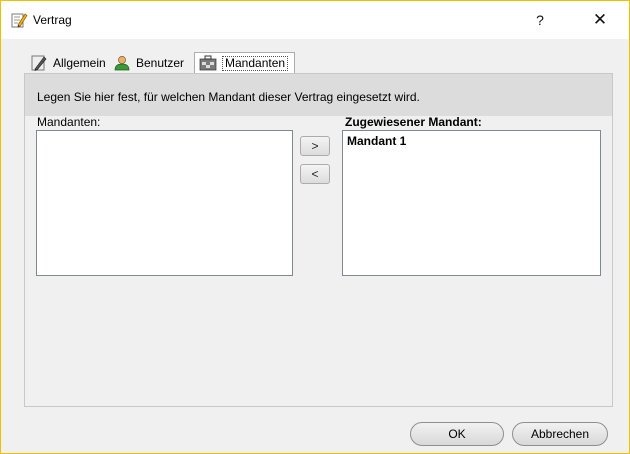 Image resolution: width=630 pixels, height=454 pixels. Describe the element at coordinates (560, 434) in the screenshot. I see `cancel-button: Abbrechen` at that location.